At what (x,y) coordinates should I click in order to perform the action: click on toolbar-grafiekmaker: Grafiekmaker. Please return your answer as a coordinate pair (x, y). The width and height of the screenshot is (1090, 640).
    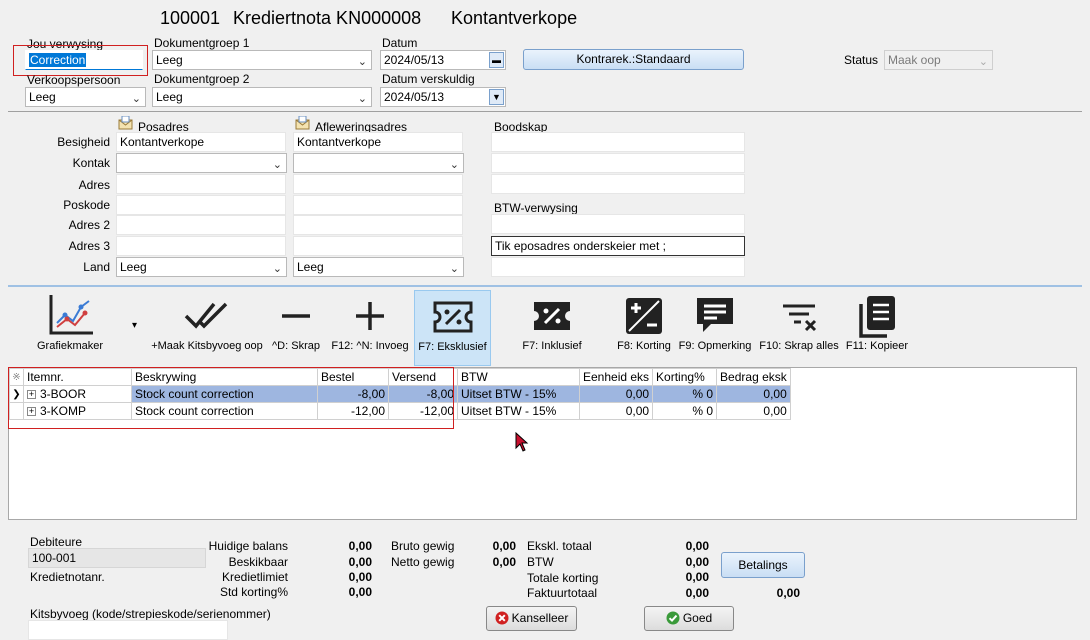
    Looking at the image, I should click on (70, 328).